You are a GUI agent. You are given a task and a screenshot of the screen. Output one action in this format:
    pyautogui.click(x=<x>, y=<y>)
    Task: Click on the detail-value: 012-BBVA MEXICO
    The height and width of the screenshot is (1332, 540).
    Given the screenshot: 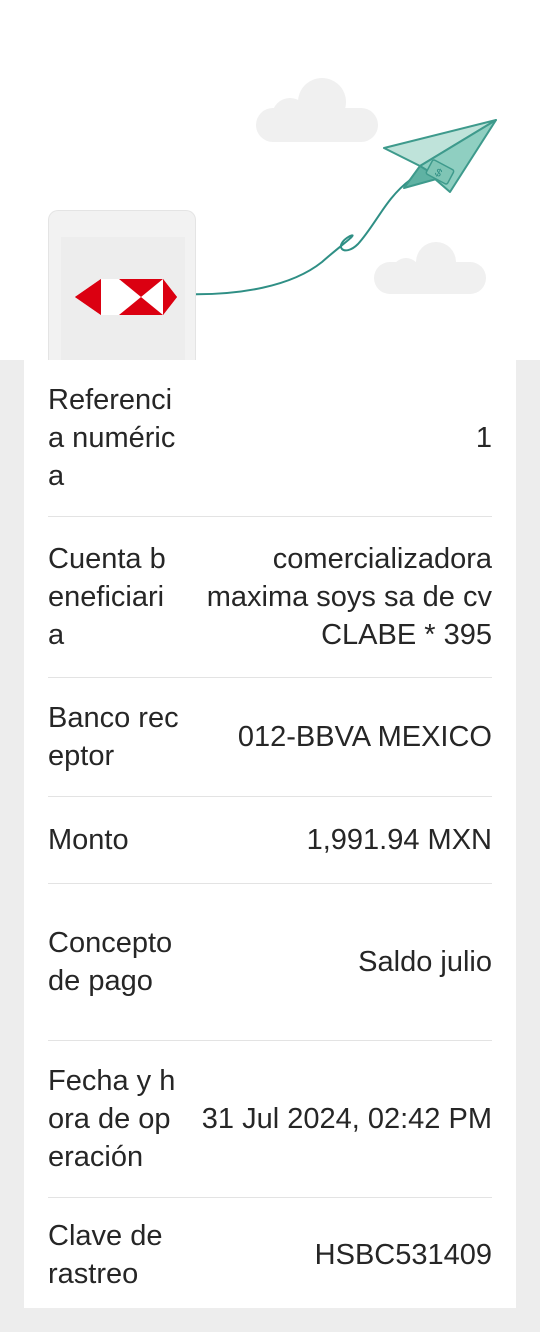 What is the action you would take?
    pyautogui.click(x=364, y=737)
    